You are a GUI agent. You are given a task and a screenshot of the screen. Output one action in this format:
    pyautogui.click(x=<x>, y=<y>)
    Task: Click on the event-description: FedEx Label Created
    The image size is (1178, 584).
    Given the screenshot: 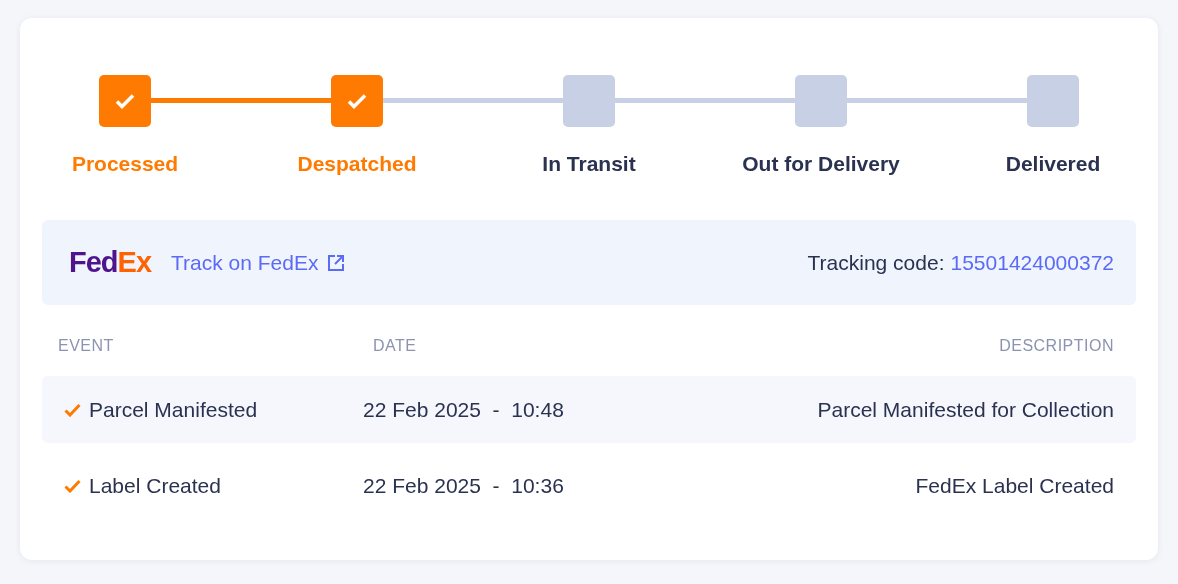 What is the action you would take?
    pyautogui.click(x=1014, y=485)
    